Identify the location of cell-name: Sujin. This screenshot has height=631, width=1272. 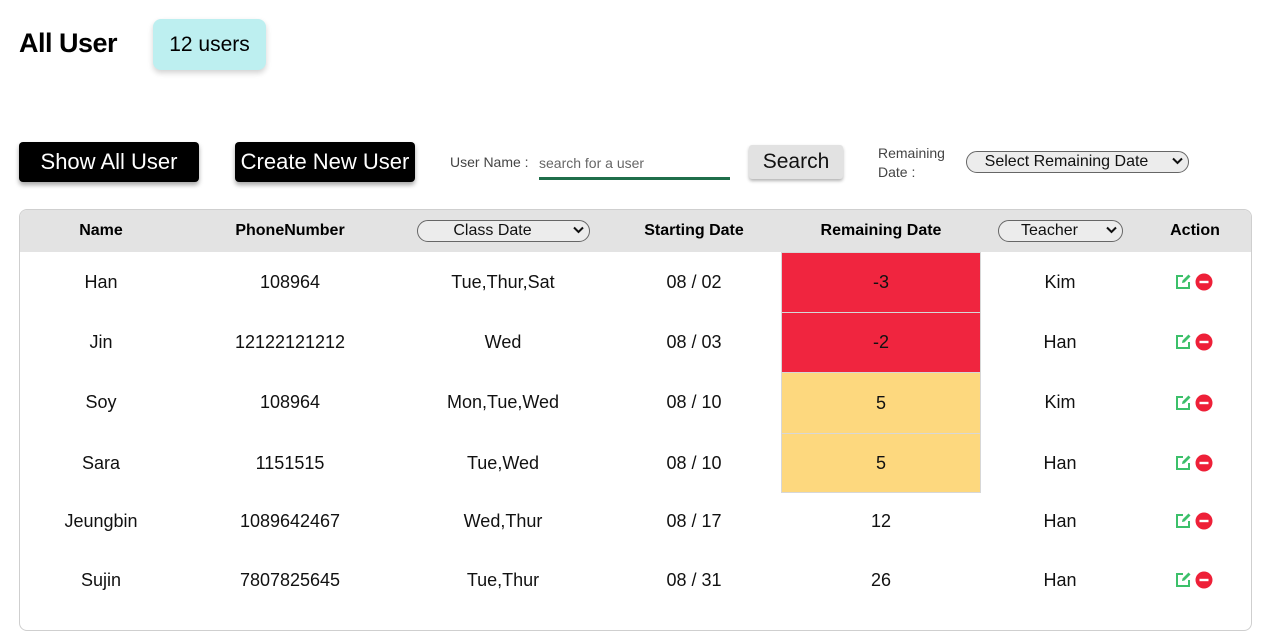
(101, 579).